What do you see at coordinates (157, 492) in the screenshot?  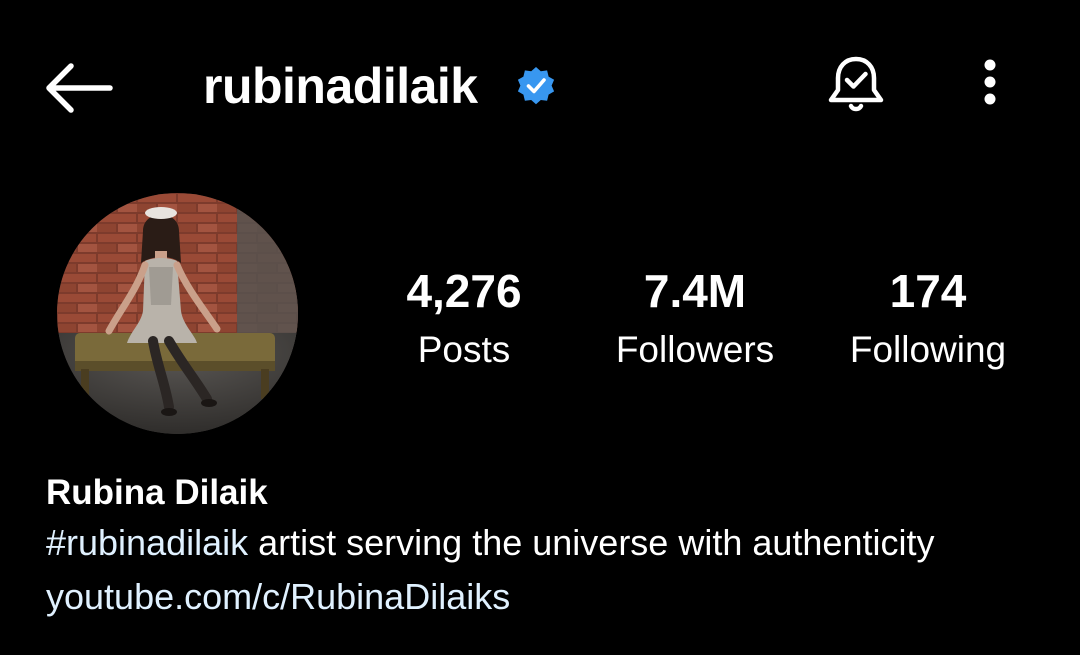 I see `profile-full-name: Rubina Dilaik` at bounding box center [157, 492].